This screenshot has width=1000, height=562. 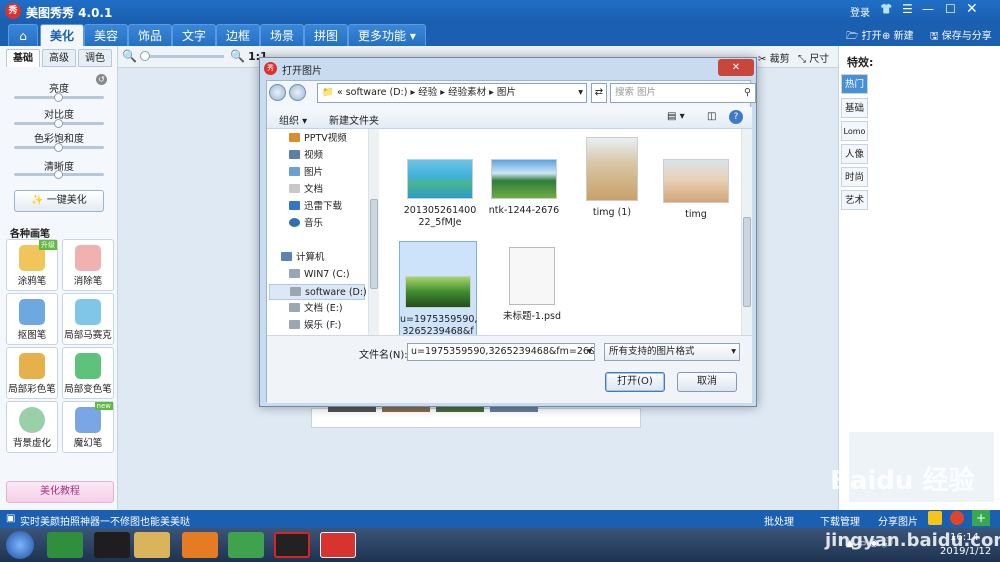 I want to click on new-button: ⊕ 新建, so click(x=898, y=34).